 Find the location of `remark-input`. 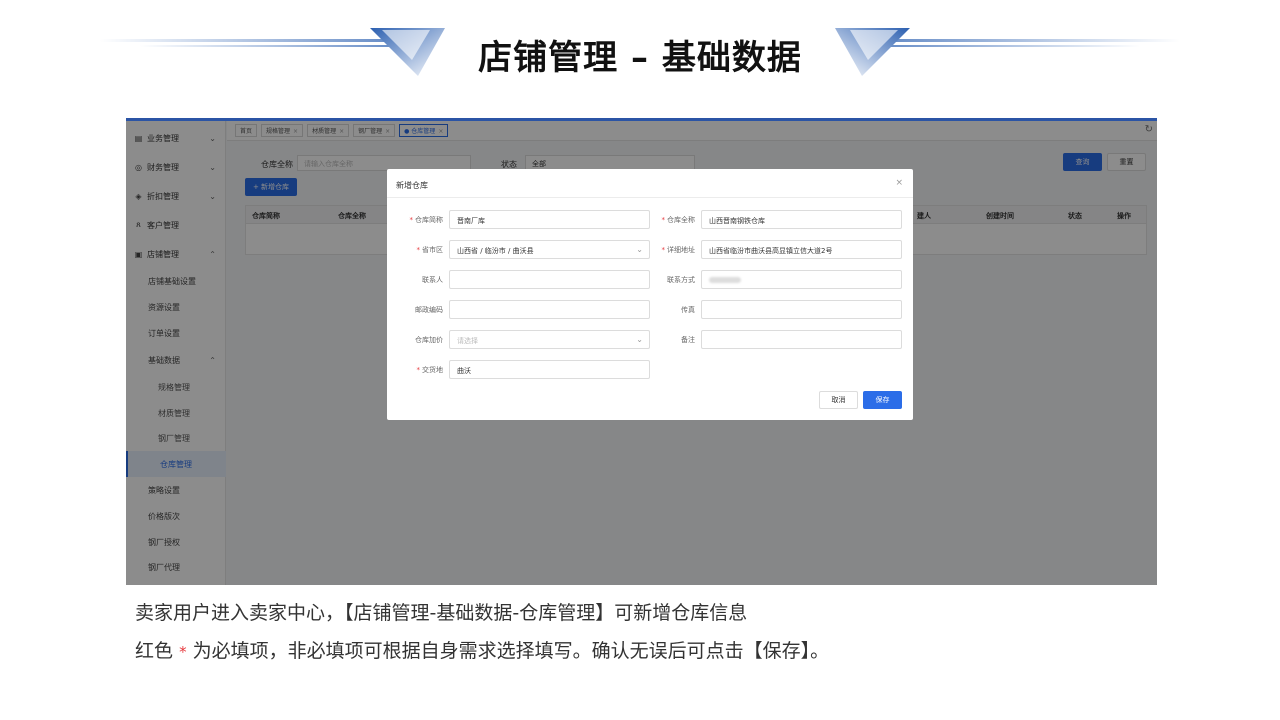

remark-input is located at coordinates (801, 339).